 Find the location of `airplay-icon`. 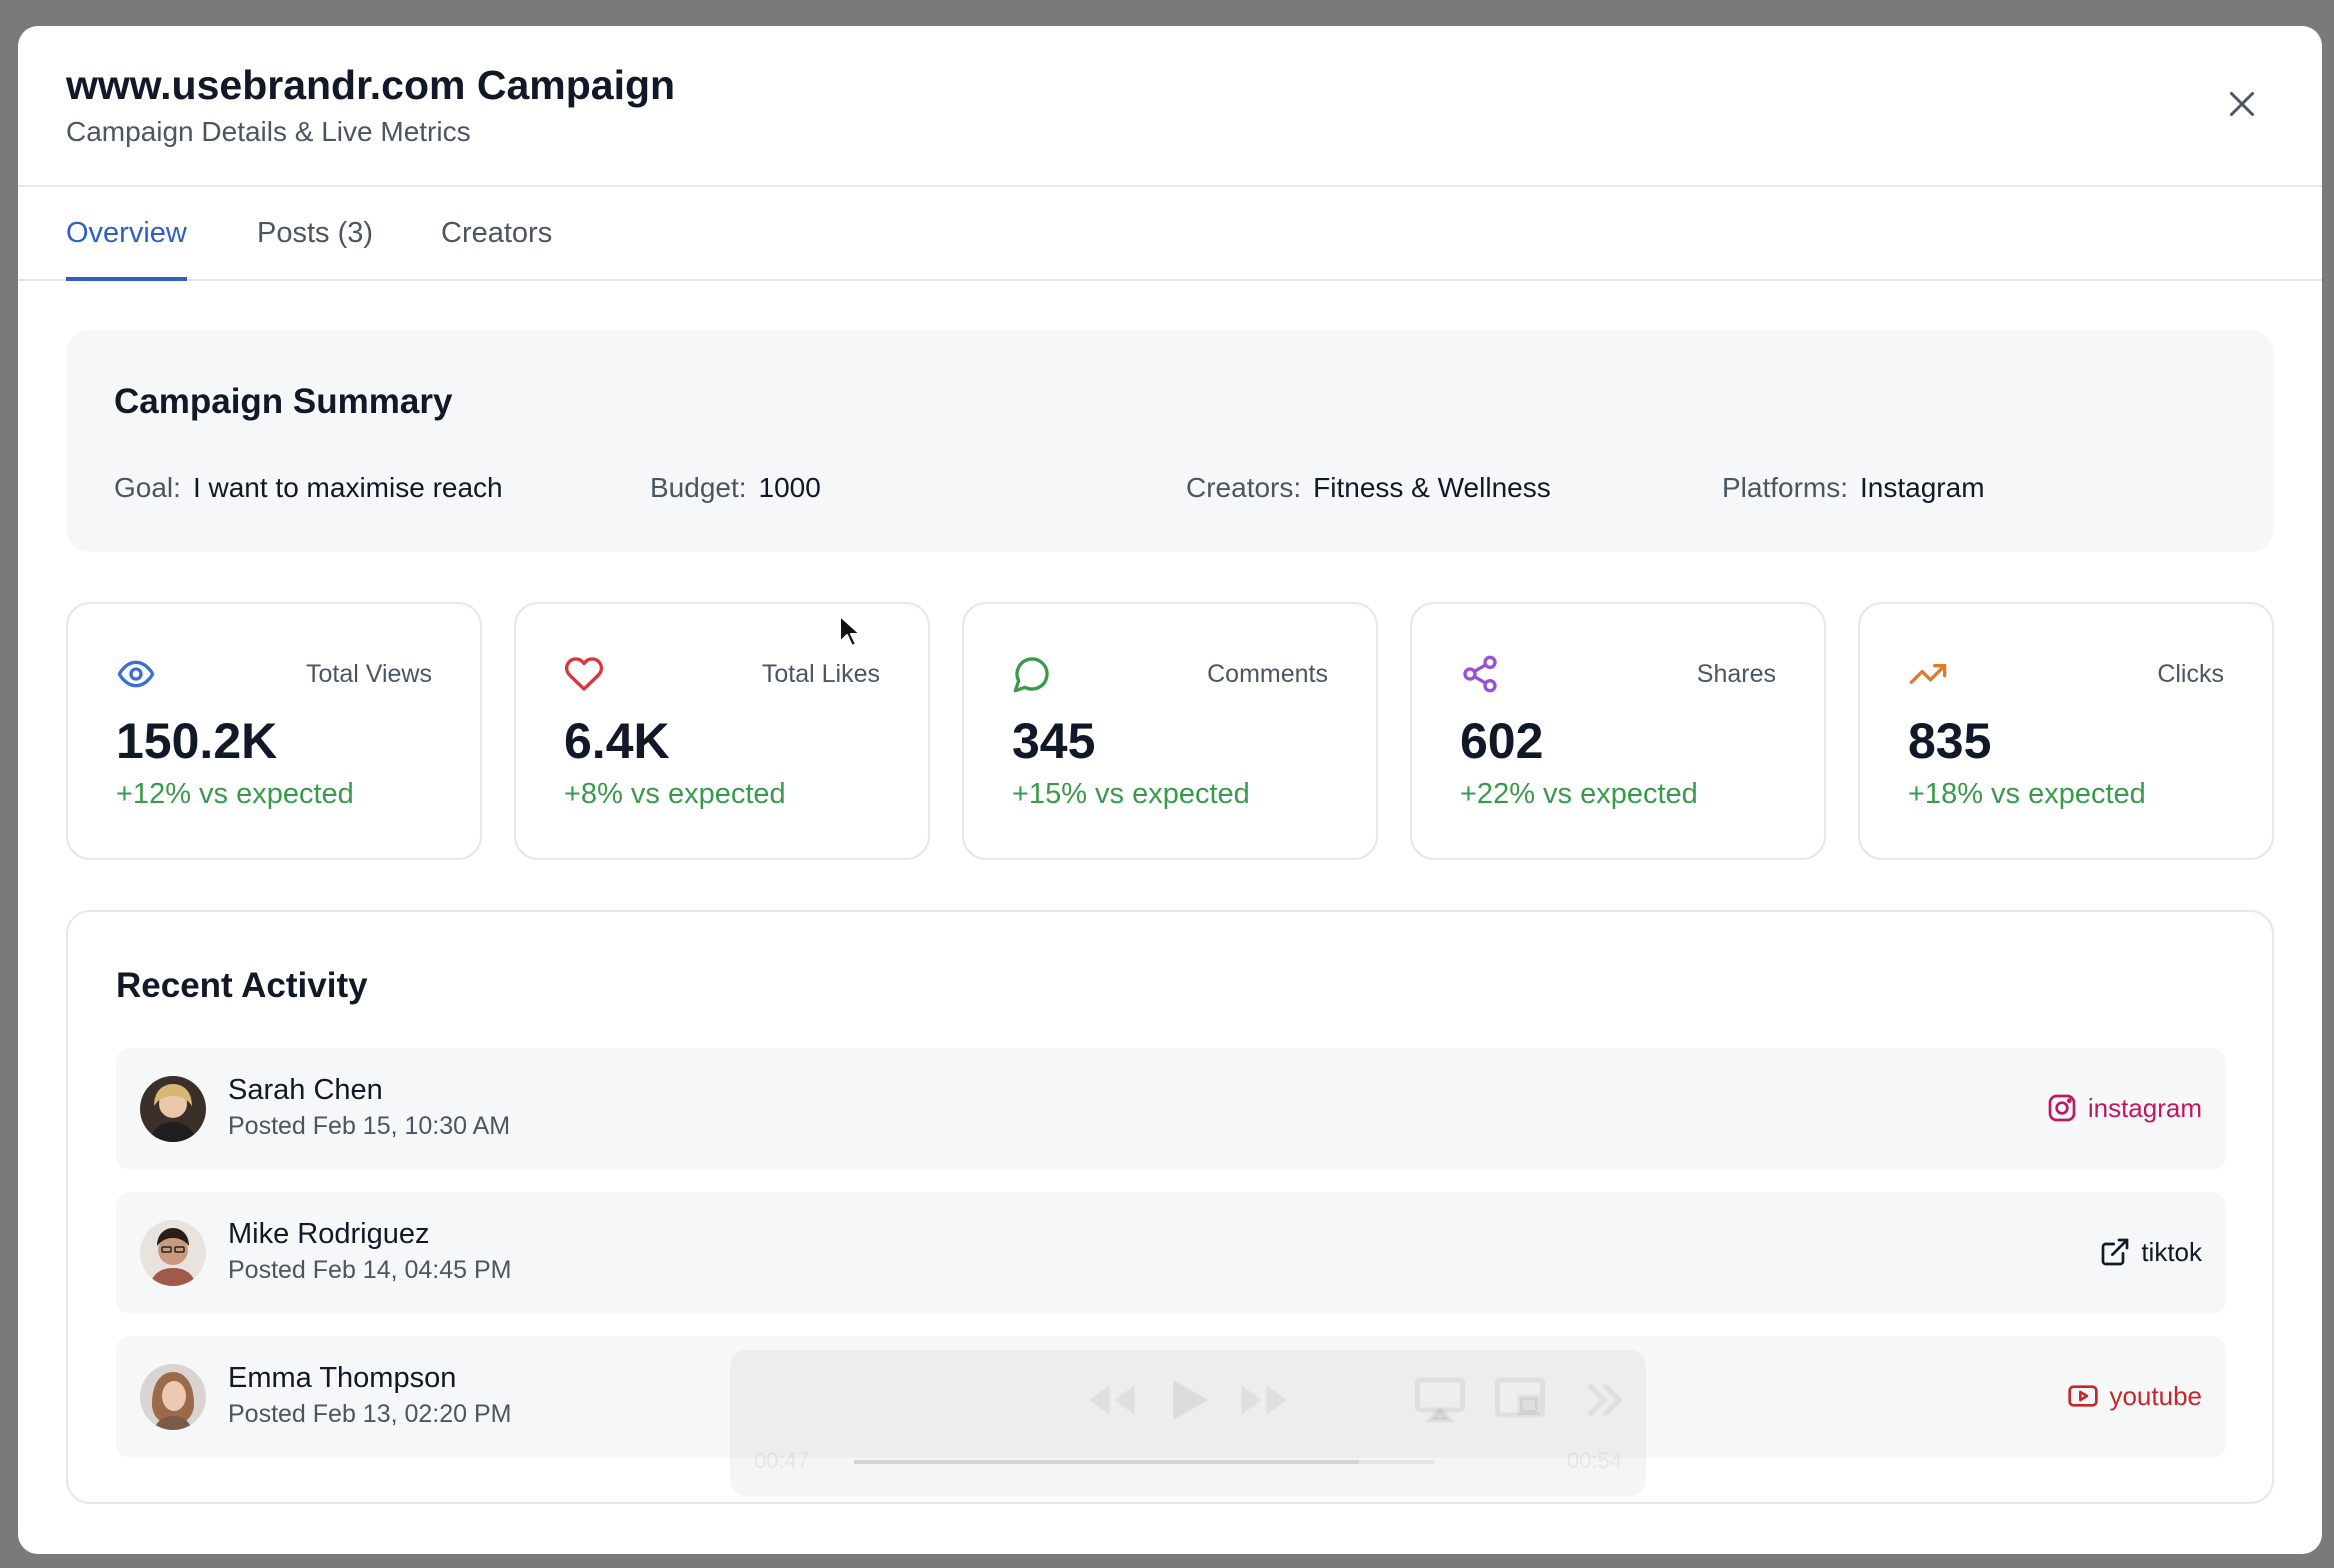

airplay-icon is located at coordinates (1440, 1400).